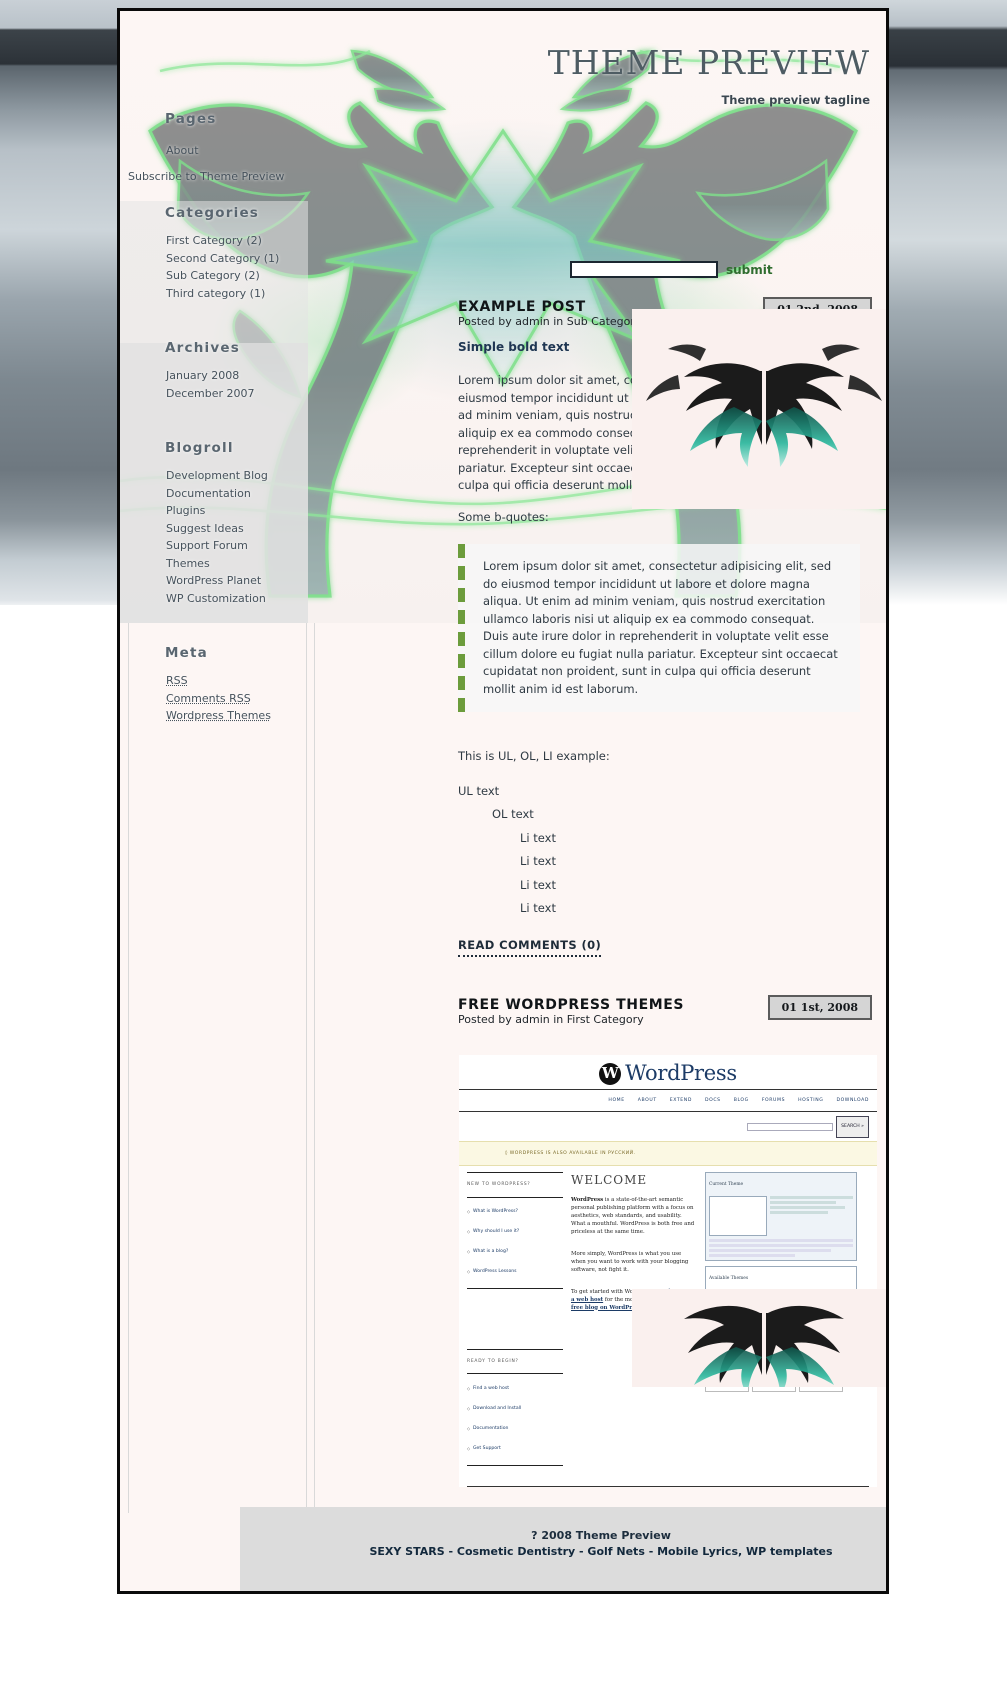 The image size is (1007, 1701). What do you see at coordinates (515, 1212) in the screenshot?
I see `list-item: What is WordPress?` at bounding box center [515, 1212].